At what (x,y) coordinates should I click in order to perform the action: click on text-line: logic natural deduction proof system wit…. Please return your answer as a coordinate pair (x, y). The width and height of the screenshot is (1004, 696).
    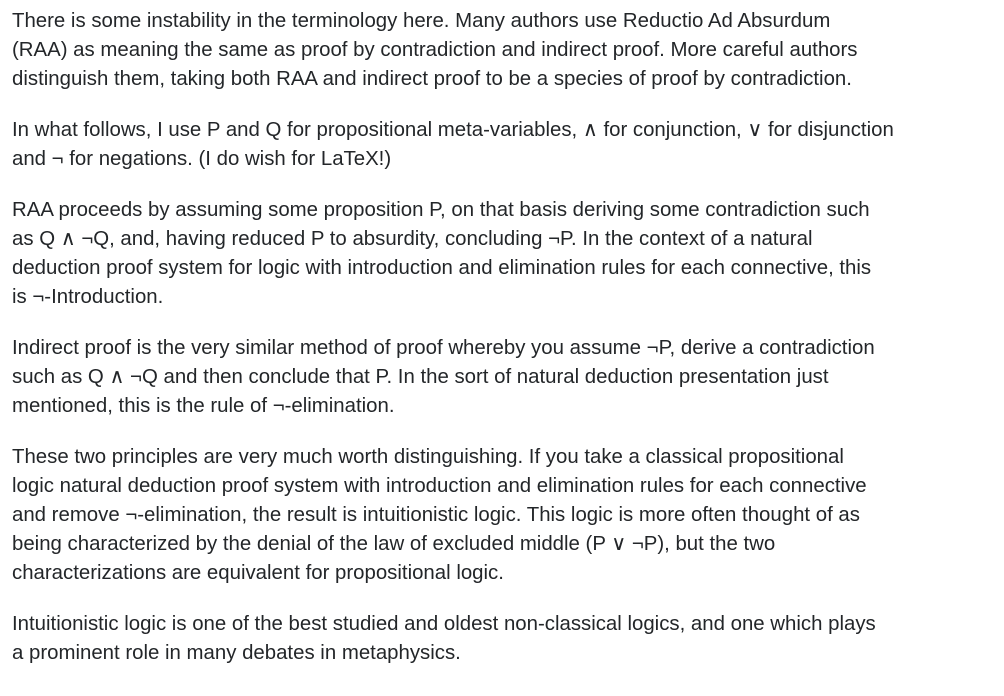
    Looking at the image, I should click on (439, 486).